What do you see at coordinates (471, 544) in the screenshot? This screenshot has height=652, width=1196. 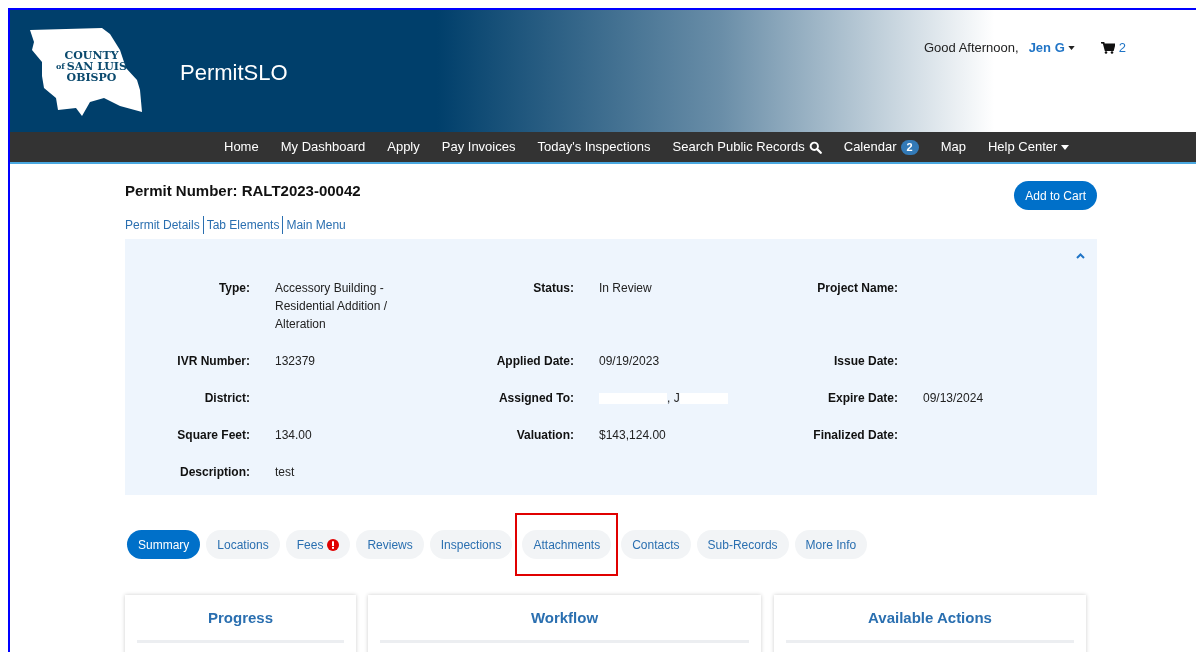 I see `tab: Inspections` at bounding box center [471, 544].